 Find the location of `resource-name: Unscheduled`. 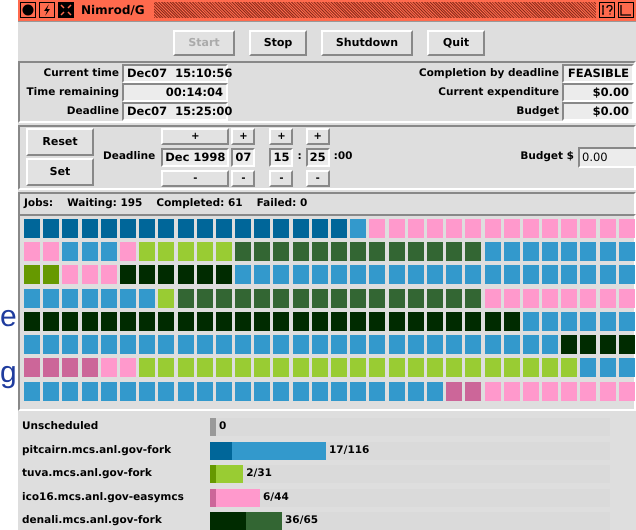

resource-name: Unscheduled is located at coordinates (61, 426).